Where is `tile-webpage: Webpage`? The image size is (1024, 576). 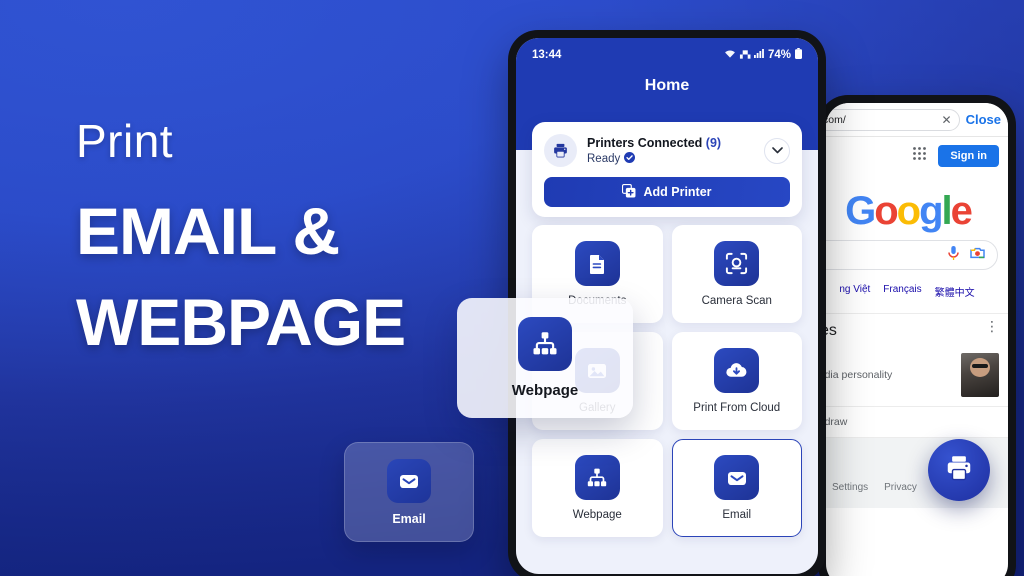 tile-webpage: Webpage is located at coordinates (597, 488).